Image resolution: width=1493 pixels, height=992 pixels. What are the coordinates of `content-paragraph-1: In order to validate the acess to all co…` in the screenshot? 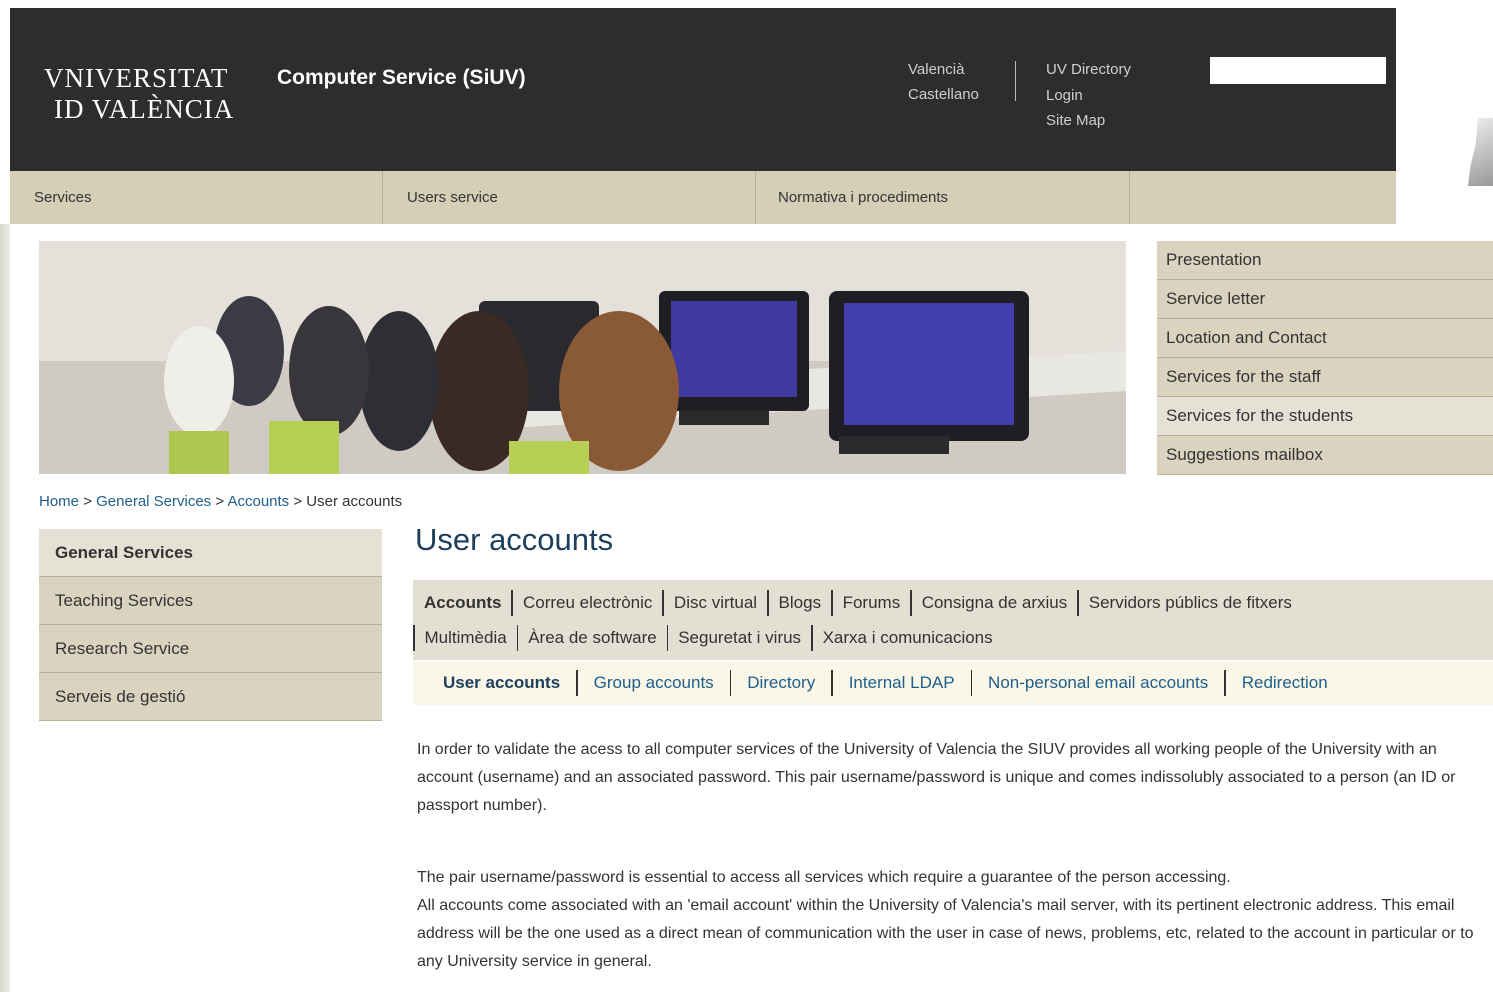 It's located at (936, 777).